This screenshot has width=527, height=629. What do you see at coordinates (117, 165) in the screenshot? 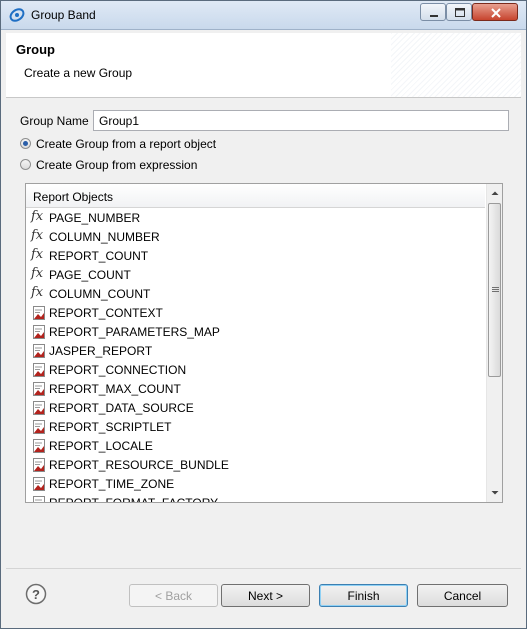
I see `radio-expression-label: Create Group from expression` at bounding box center [117, 165].